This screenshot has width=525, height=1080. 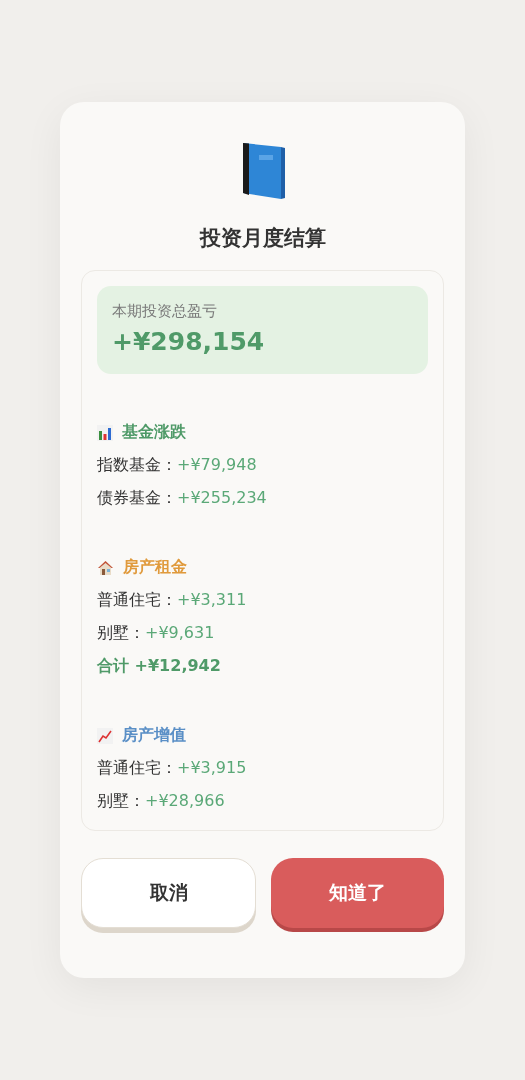 I want to click on section-title: 房产租金, so click(x=155, y=567).